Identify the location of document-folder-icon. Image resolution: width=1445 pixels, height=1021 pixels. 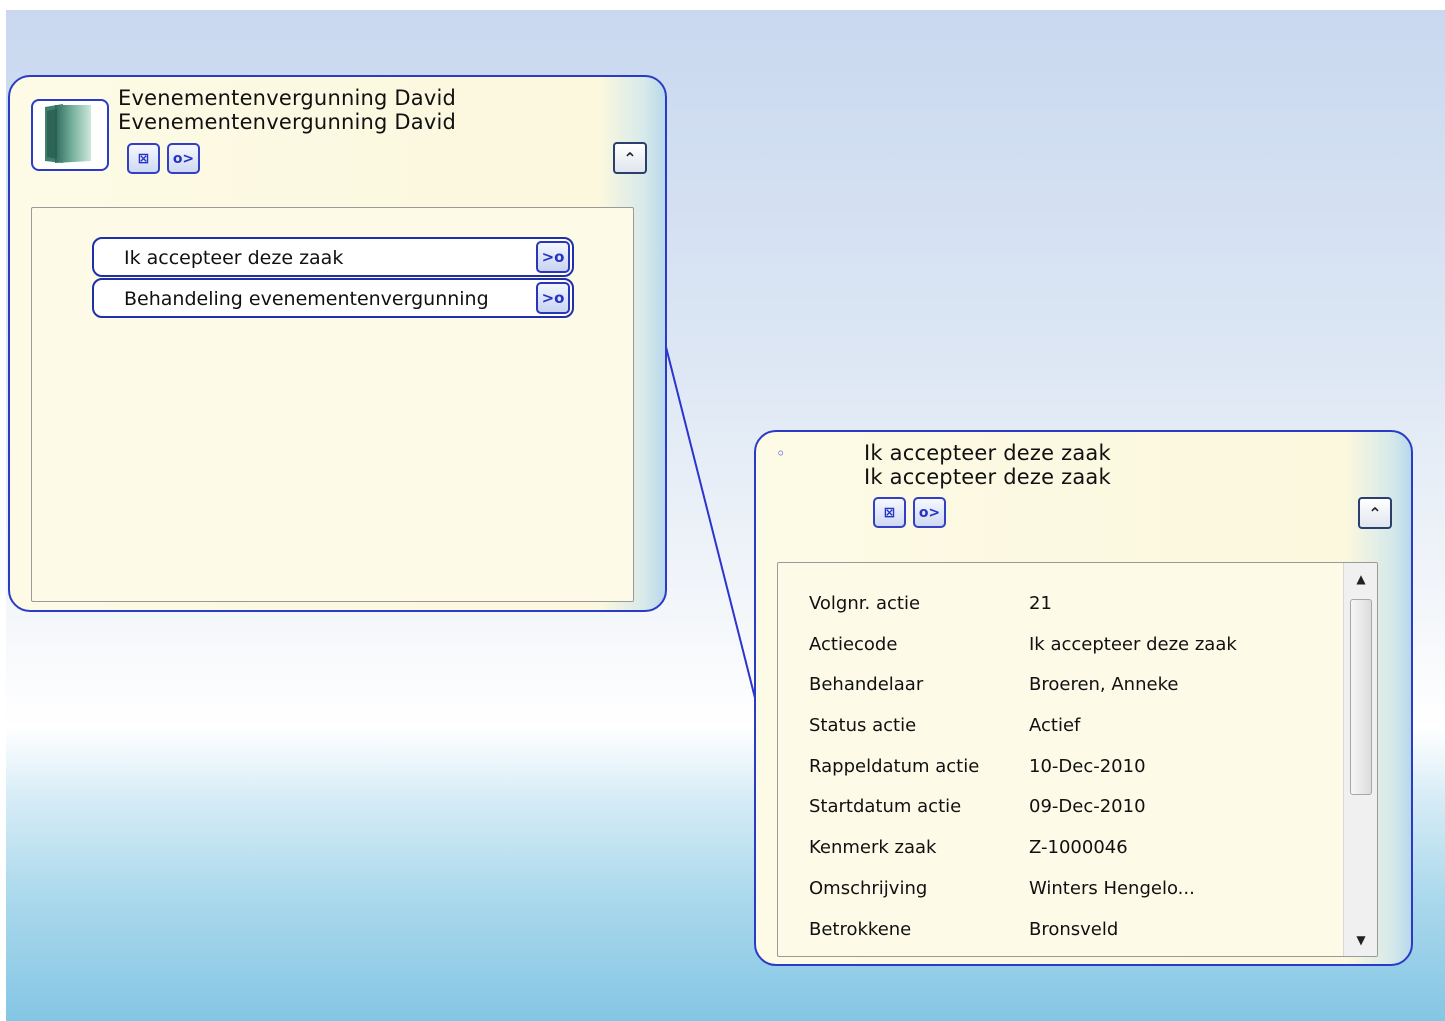
(68, 133).